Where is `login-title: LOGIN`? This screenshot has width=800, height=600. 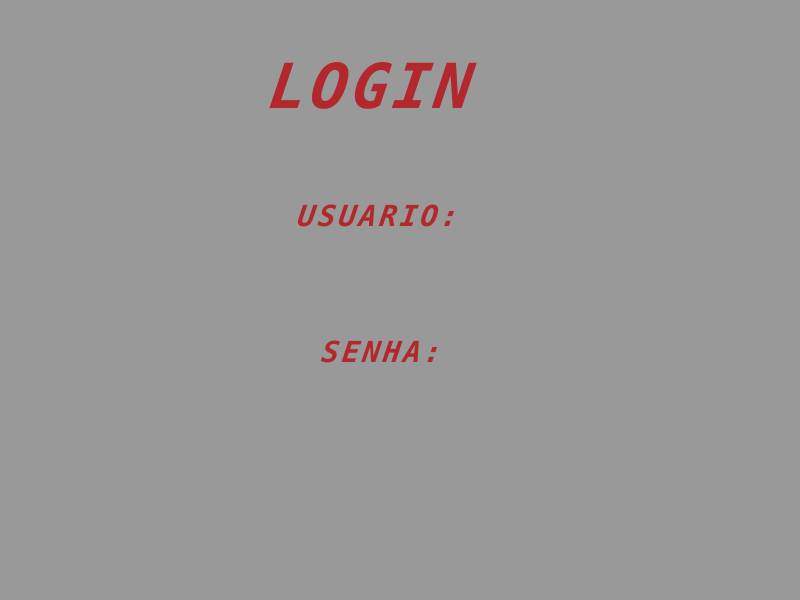
login-title: LOGIN is located at coordinates (373, 86).